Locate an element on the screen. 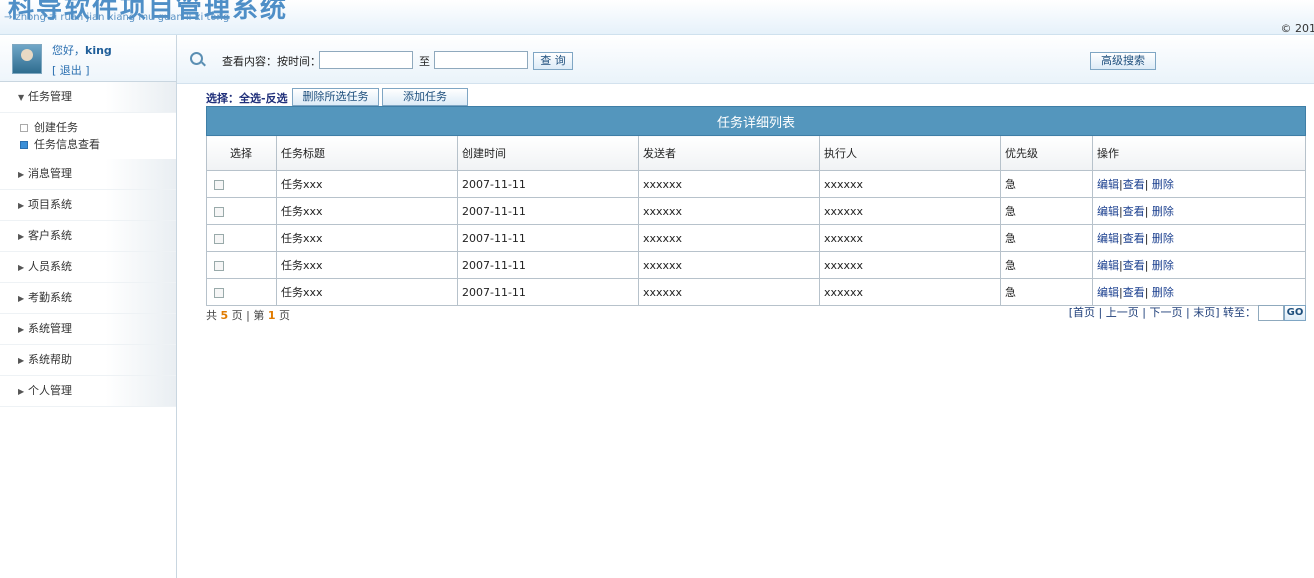 Image resolution: width=1314 pixels, height=578 pixels. page-summary: 共 5 页 | 第 1 页 is located at coordinates (248, 315).